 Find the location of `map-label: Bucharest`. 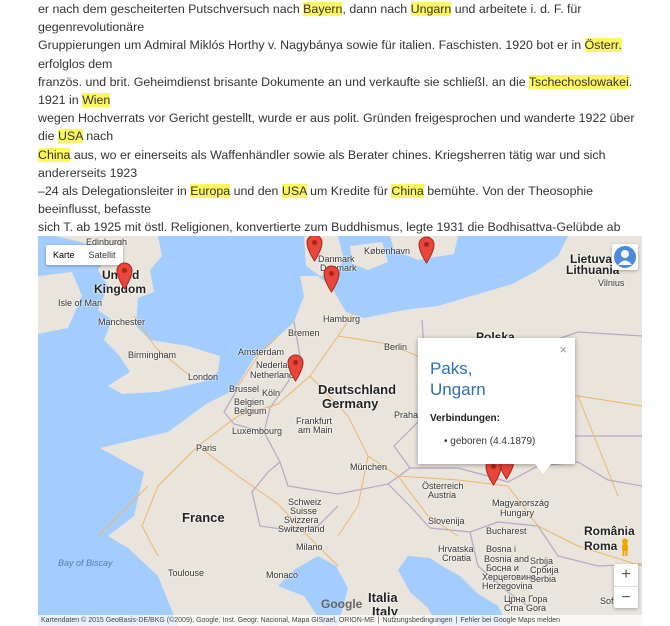

map-label: Bucharest is located at coordinates (506, 531).